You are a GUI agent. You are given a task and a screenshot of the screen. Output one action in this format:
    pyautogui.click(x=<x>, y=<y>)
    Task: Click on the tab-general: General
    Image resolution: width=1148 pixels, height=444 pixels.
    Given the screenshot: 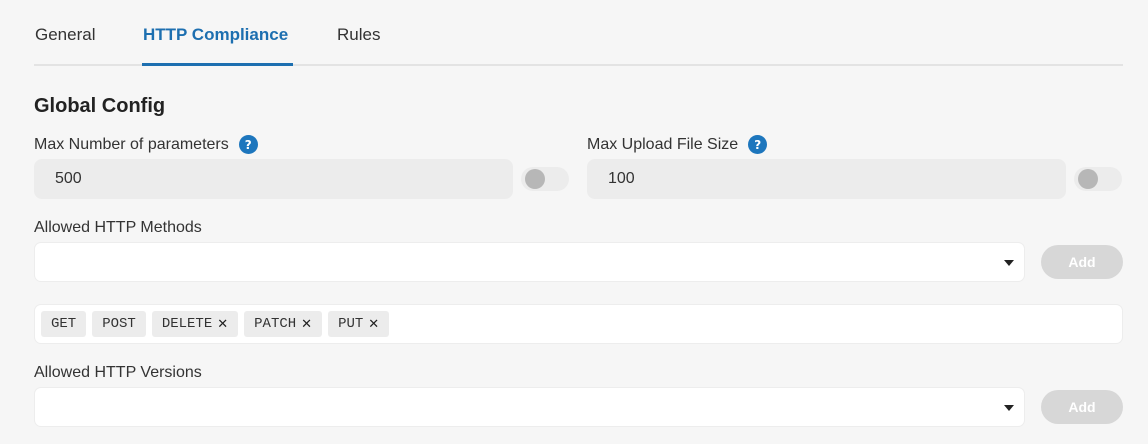 What is the action you would take?
    pyautogui.click(x=65, y=35)
    